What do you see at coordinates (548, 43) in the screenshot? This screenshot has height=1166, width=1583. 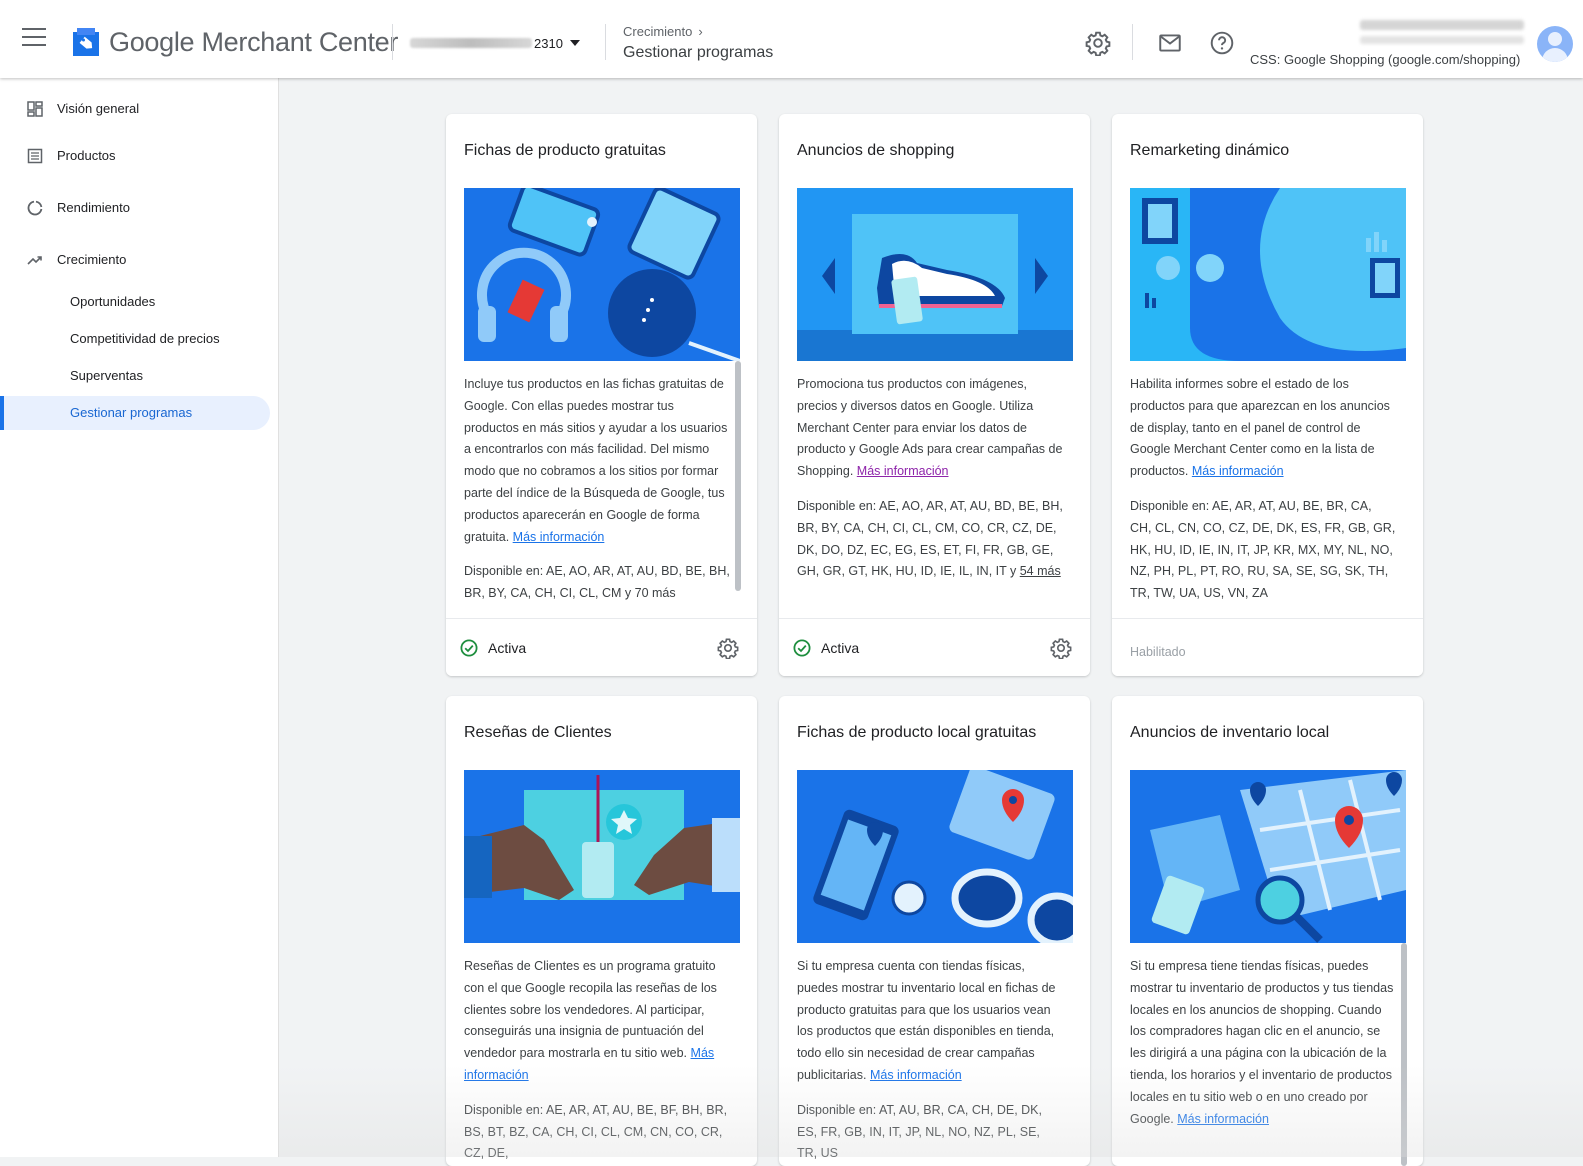 I see `account-id: 2310` at bounding box center [548, 43].